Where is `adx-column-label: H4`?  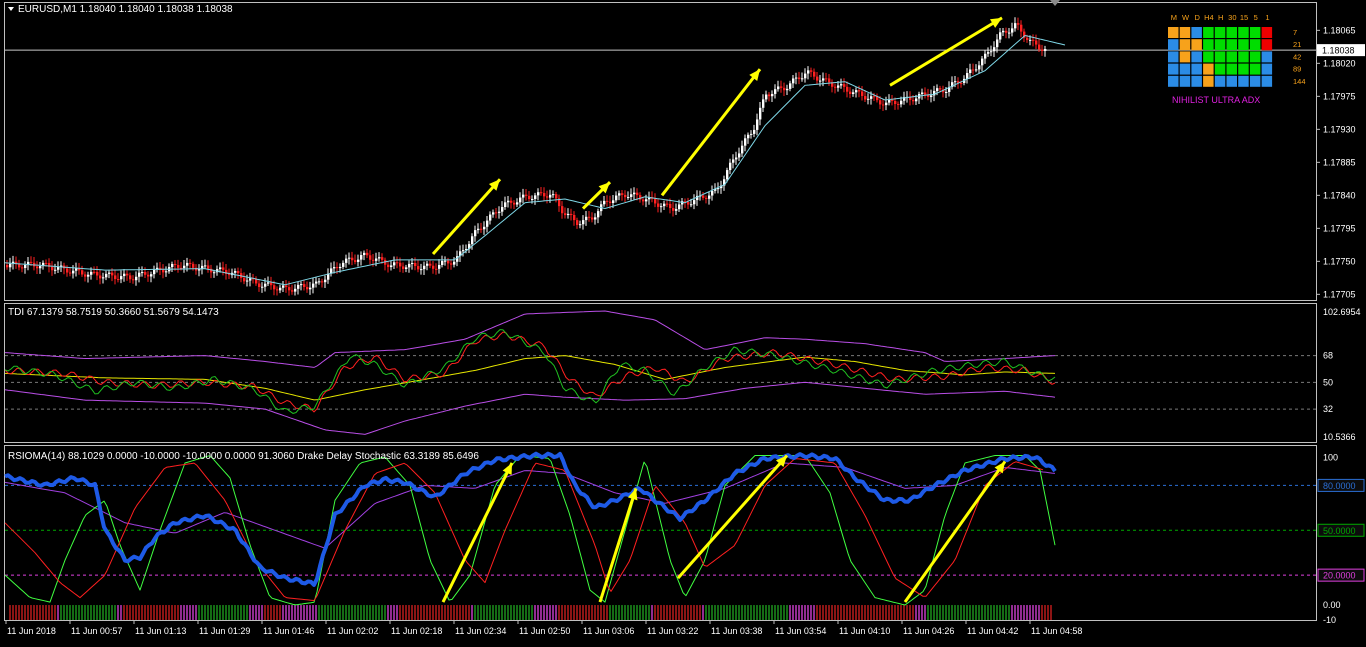
adx-column-label: H4 is located at coordinates (1209, 17).